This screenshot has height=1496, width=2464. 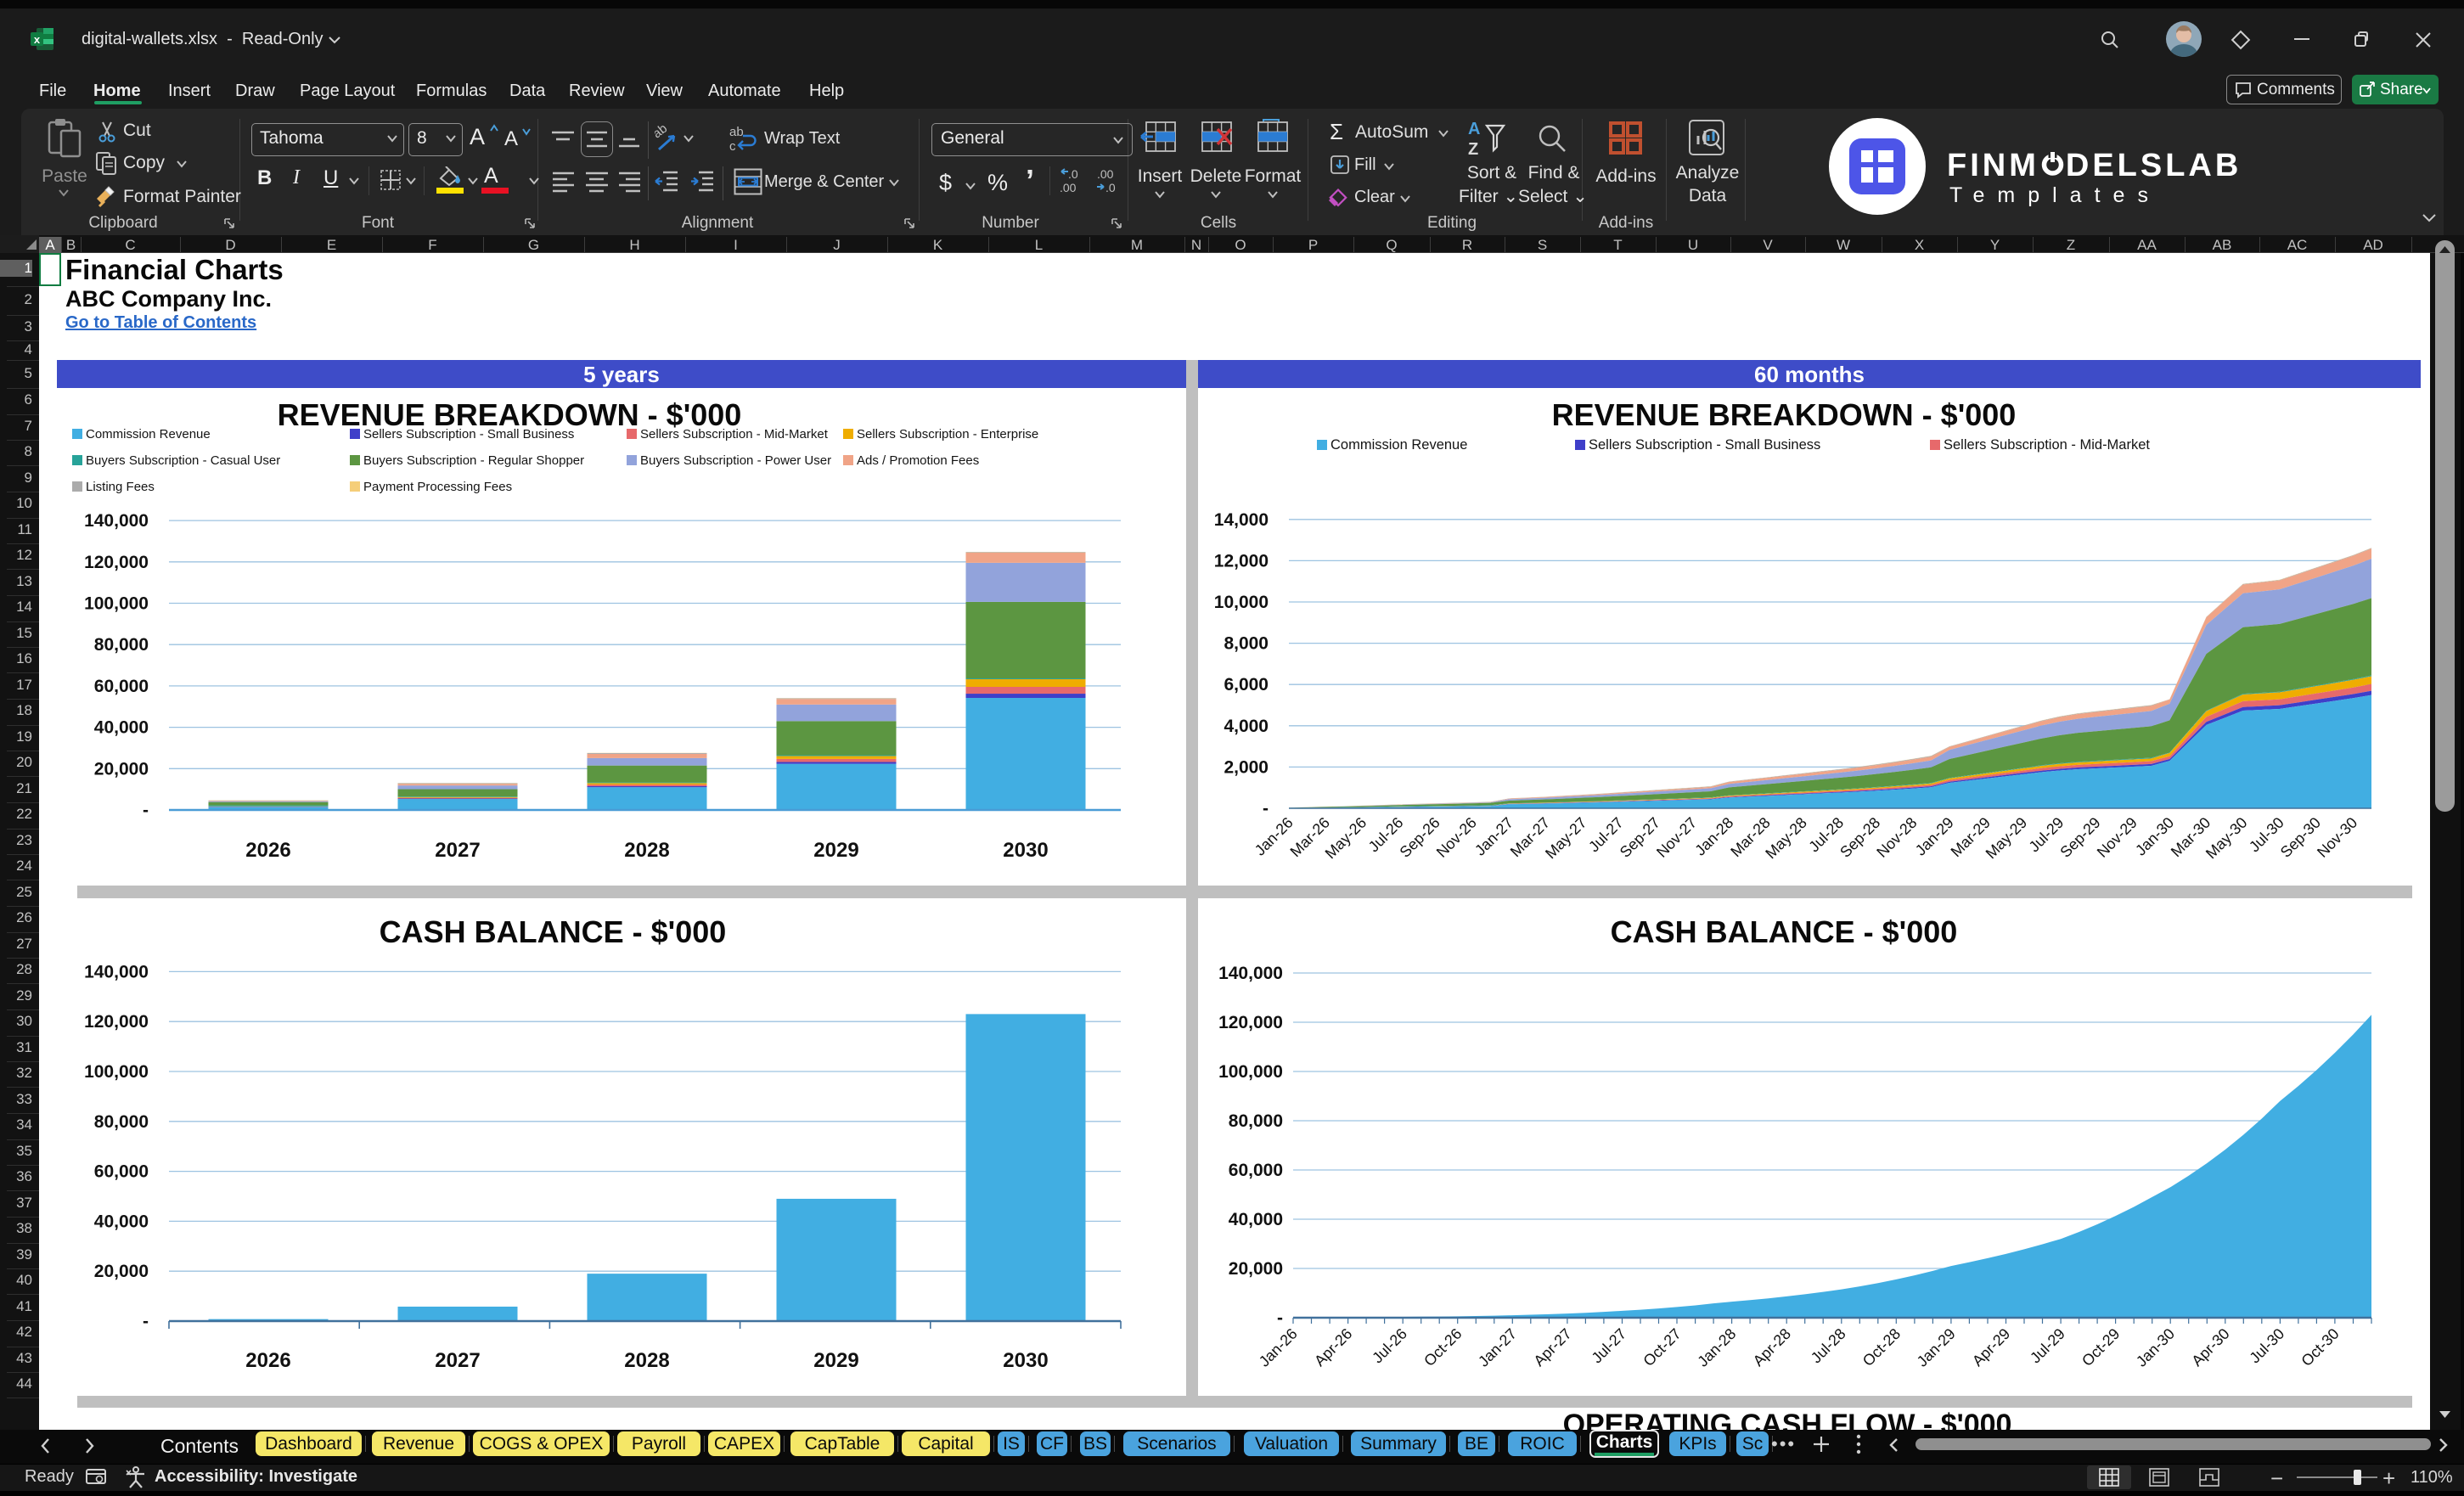 What do you see at coordinates (2226, 838) in the screenshot?
I see `svg-text: May-30` at bounding box center [2226, 838].